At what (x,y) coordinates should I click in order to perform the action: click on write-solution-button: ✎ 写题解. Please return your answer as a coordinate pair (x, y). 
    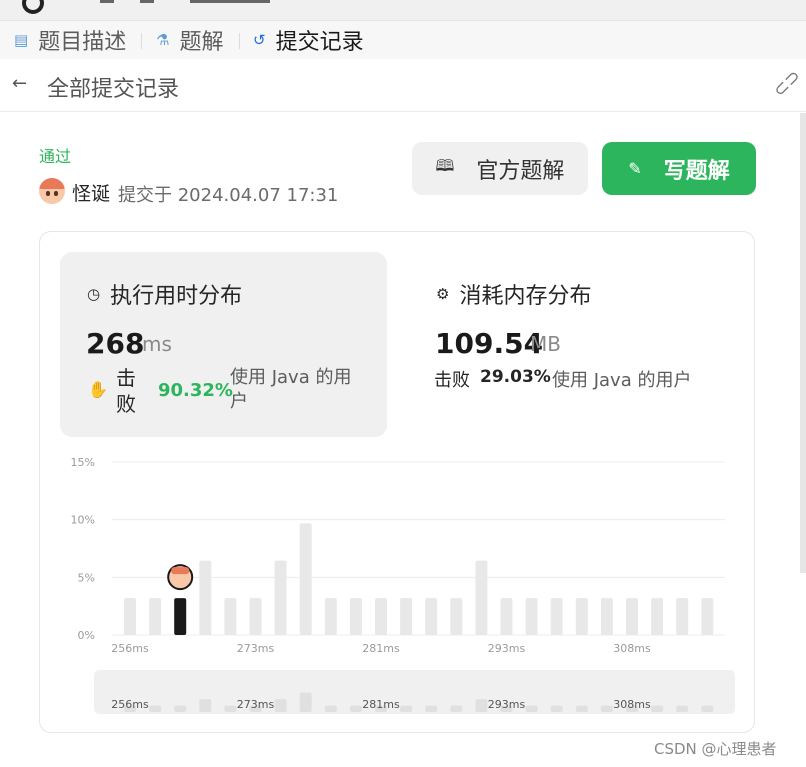
    Looking at the image, I should click on (679, 168).